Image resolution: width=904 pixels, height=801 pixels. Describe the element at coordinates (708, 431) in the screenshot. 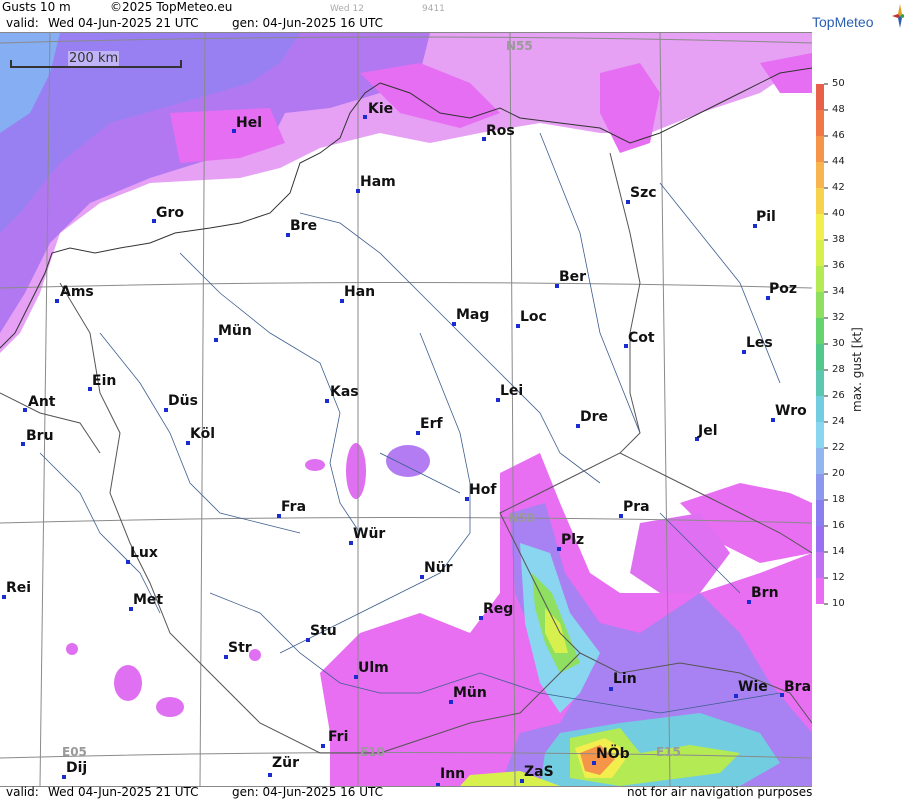

I see `city-label: Jel` at that location.